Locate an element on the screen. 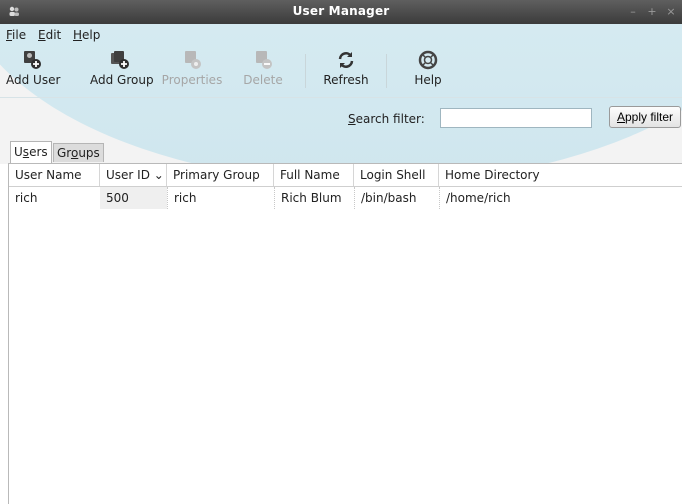 The image size is (682, 504). search-filter-input is located at coordinates (516, 118).